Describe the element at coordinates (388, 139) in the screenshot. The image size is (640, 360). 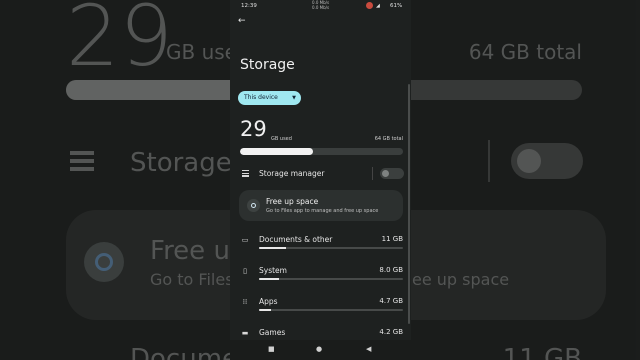
I see `total-label: 64 GB total` at that location.